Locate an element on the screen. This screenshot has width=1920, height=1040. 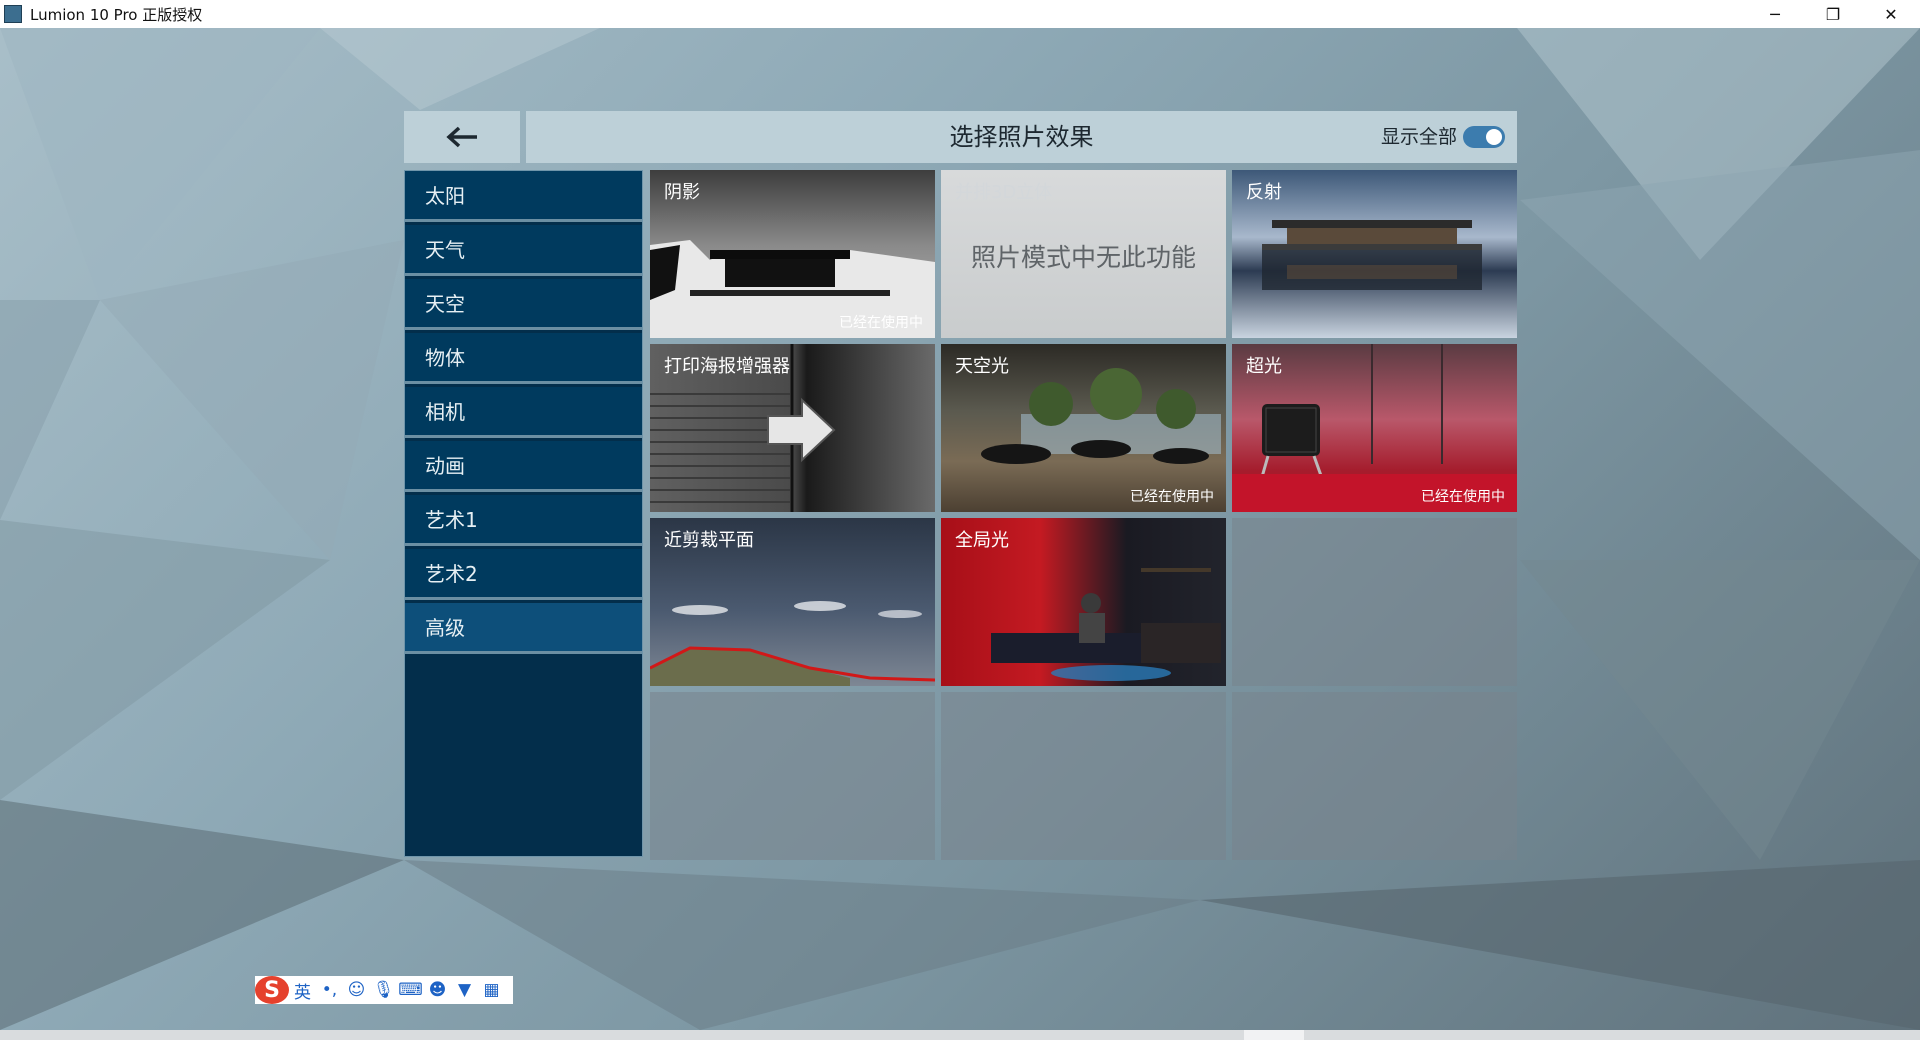
restore-button: ❐ is located at coordinates (1833, 14).